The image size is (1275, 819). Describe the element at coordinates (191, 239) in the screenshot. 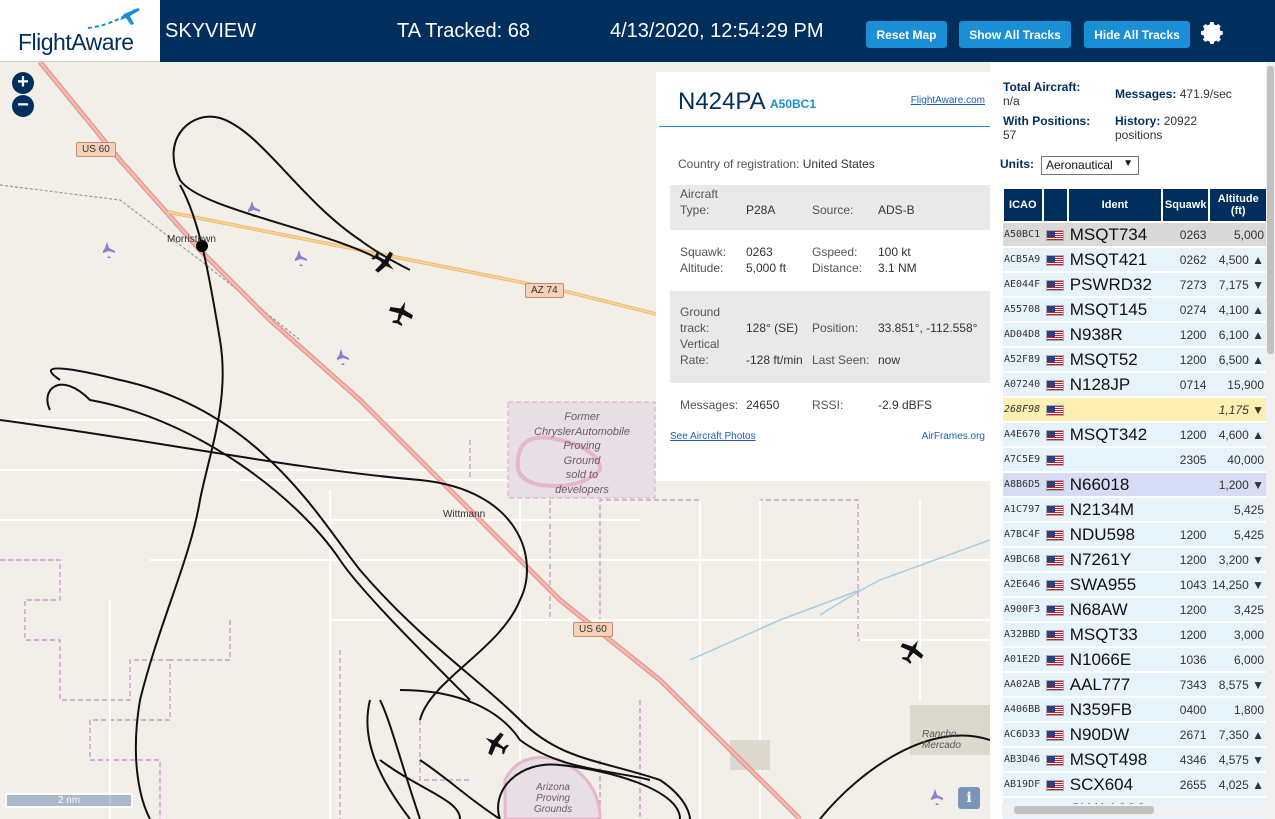

I see `label-morristown: Morristown` at that location.